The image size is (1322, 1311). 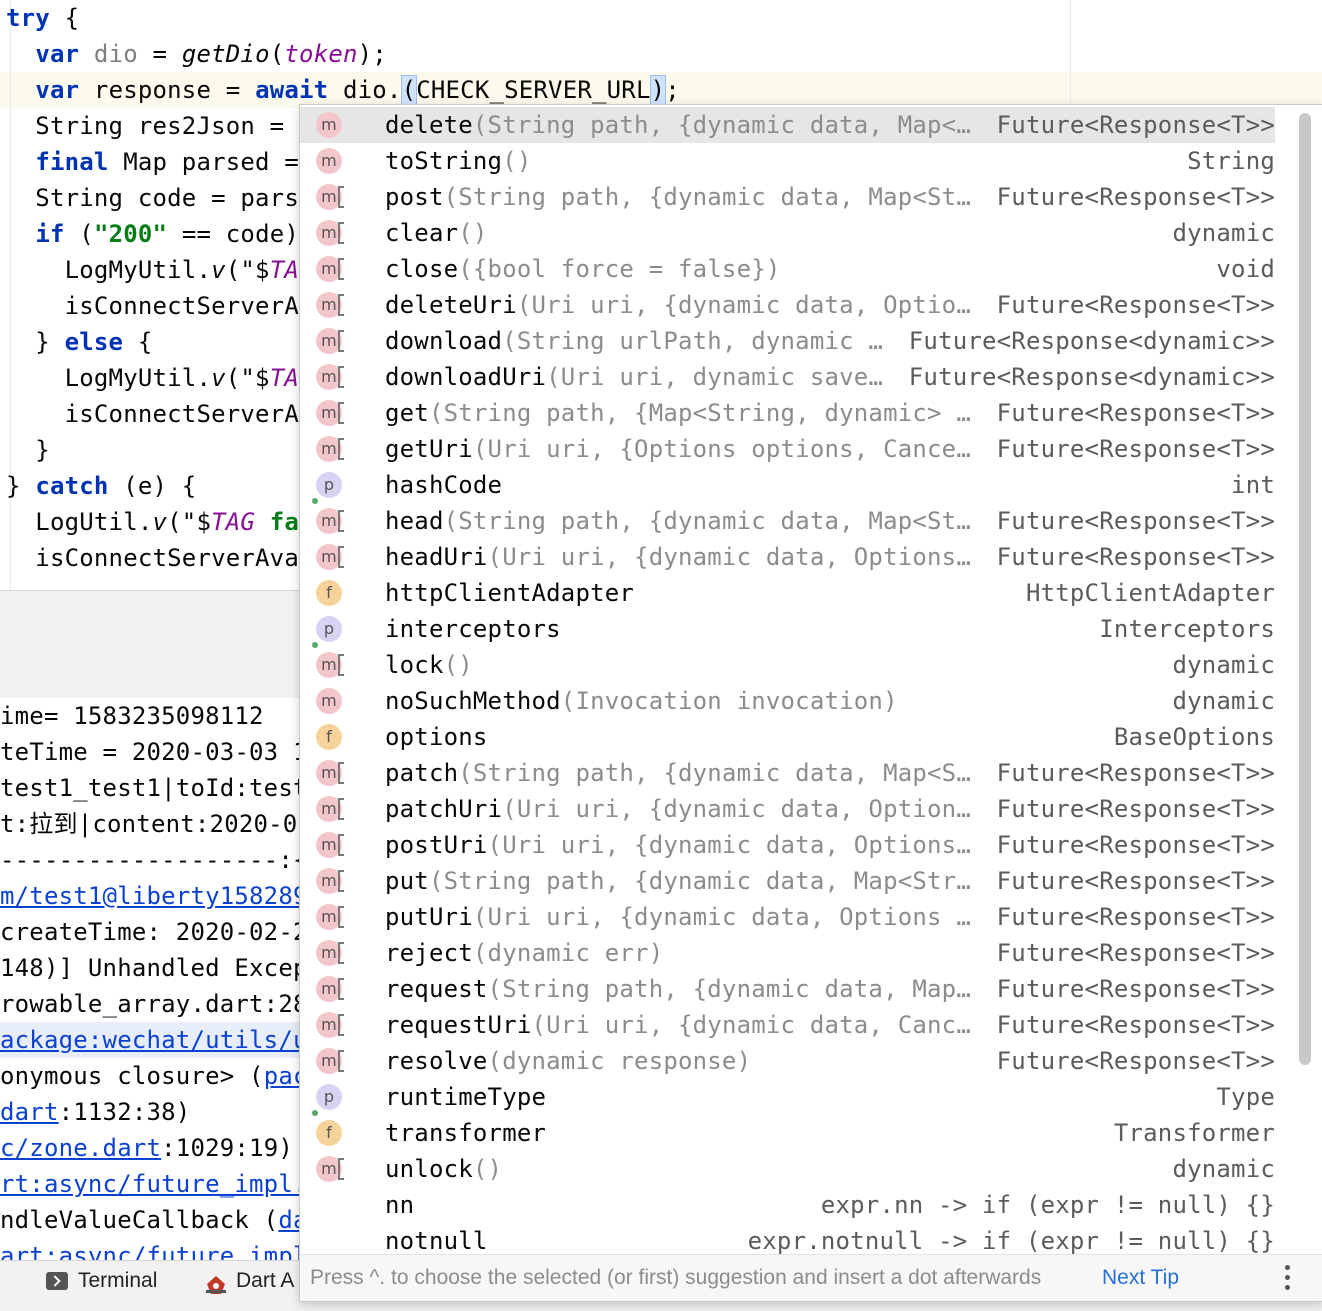 I want to click on console-text: createTime: 2020-02-26, so click(x=161, y=932).